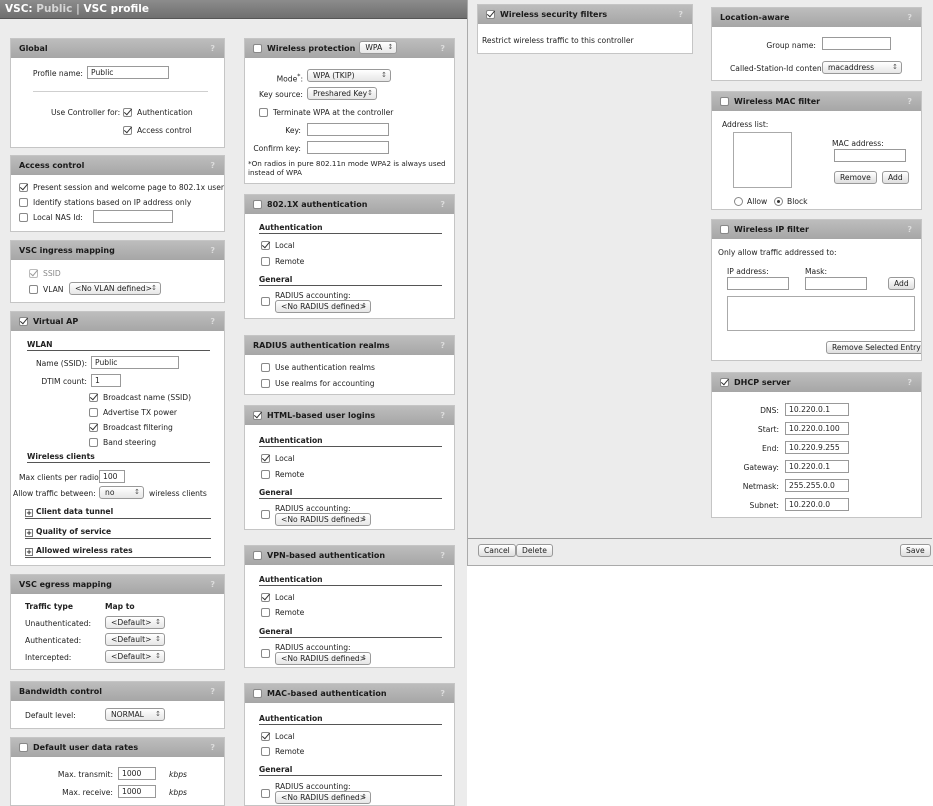  What do you see at coordinates (534, 550) in the screenshot?
I see `delete-button: Delete` at bounding box center [534, 550].